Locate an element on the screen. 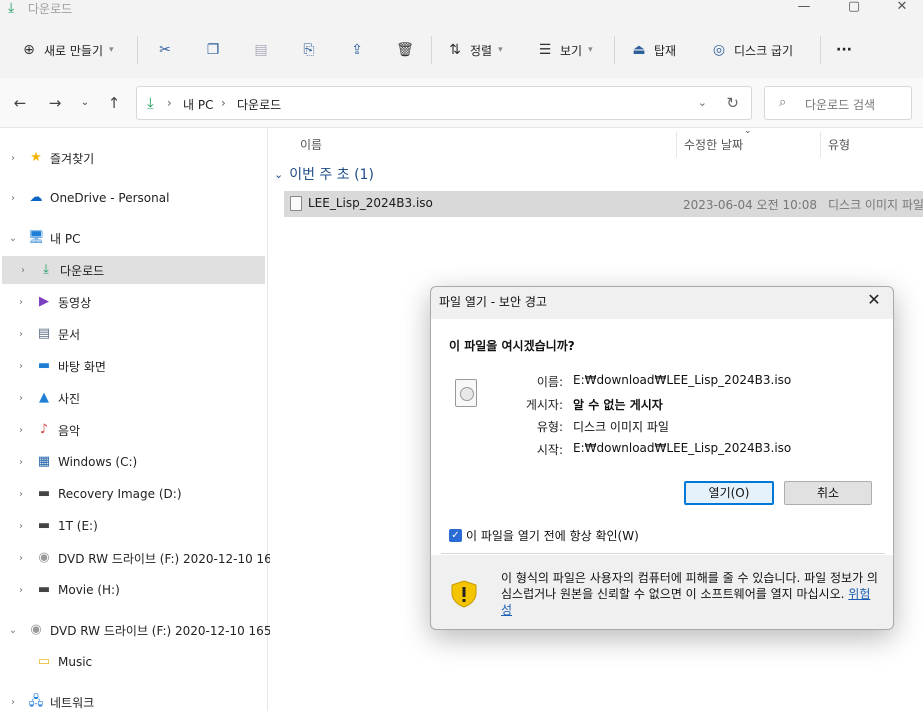 The image size is (923, 711). title-bar: ⤓ 다운로드 — ▢ ✕ is located at coordinates (461, 11).